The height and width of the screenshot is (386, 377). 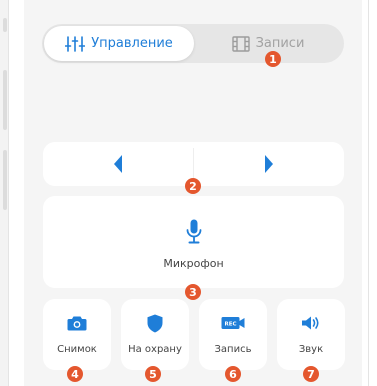 What do you see at coordinates (311, 374) in the screenshot?
I see `marker-7: 7` at bounding box center [311, 374].